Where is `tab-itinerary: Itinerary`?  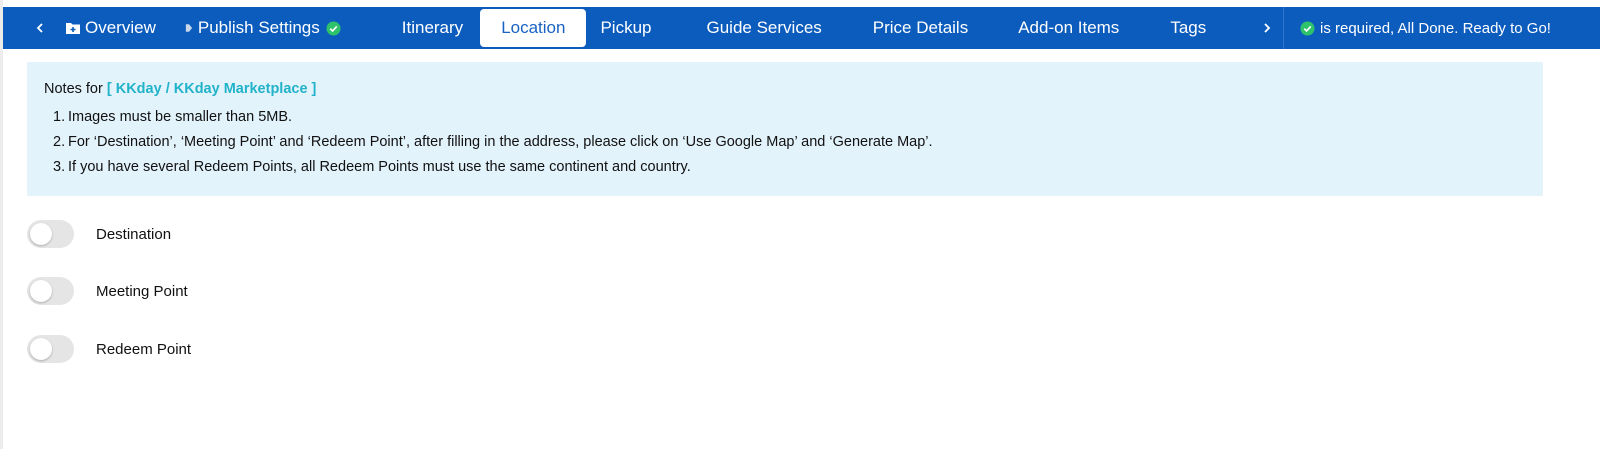
tab-itinerary: Itinerary is located at coordinates (432, 28).